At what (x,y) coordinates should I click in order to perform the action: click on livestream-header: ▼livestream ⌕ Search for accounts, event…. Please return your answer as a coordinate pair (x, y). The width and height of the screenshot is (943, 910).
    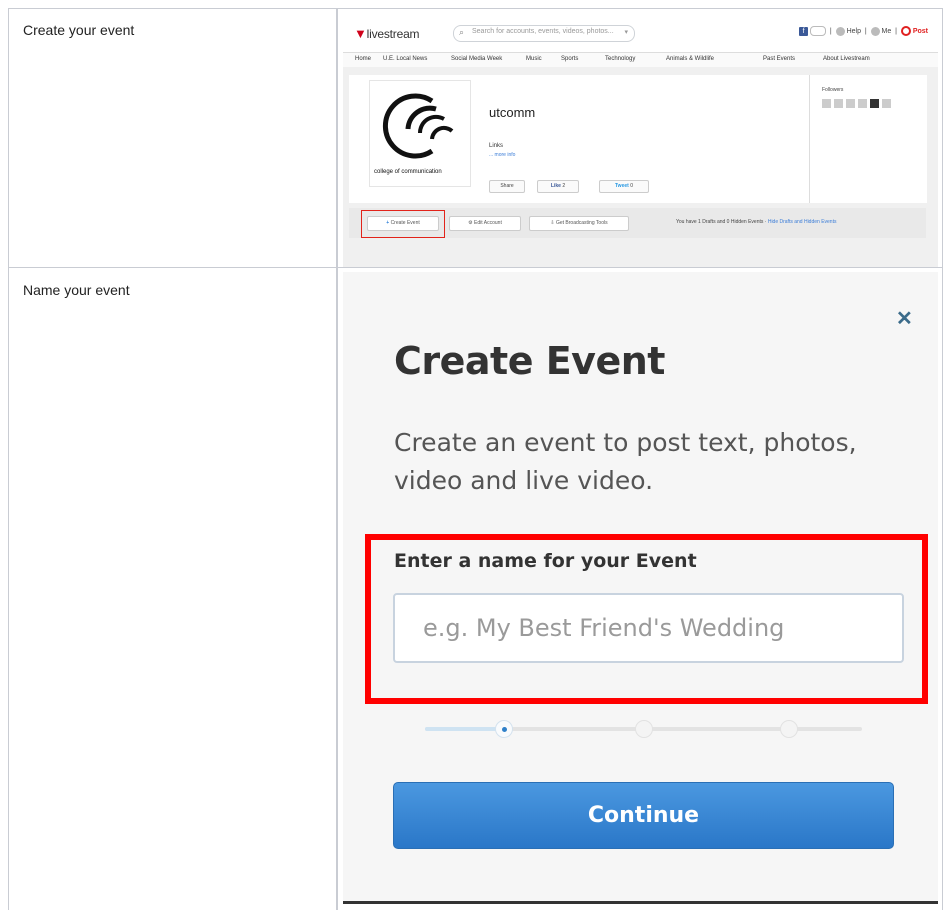
    Looking at the image, I should click on (640, 32).